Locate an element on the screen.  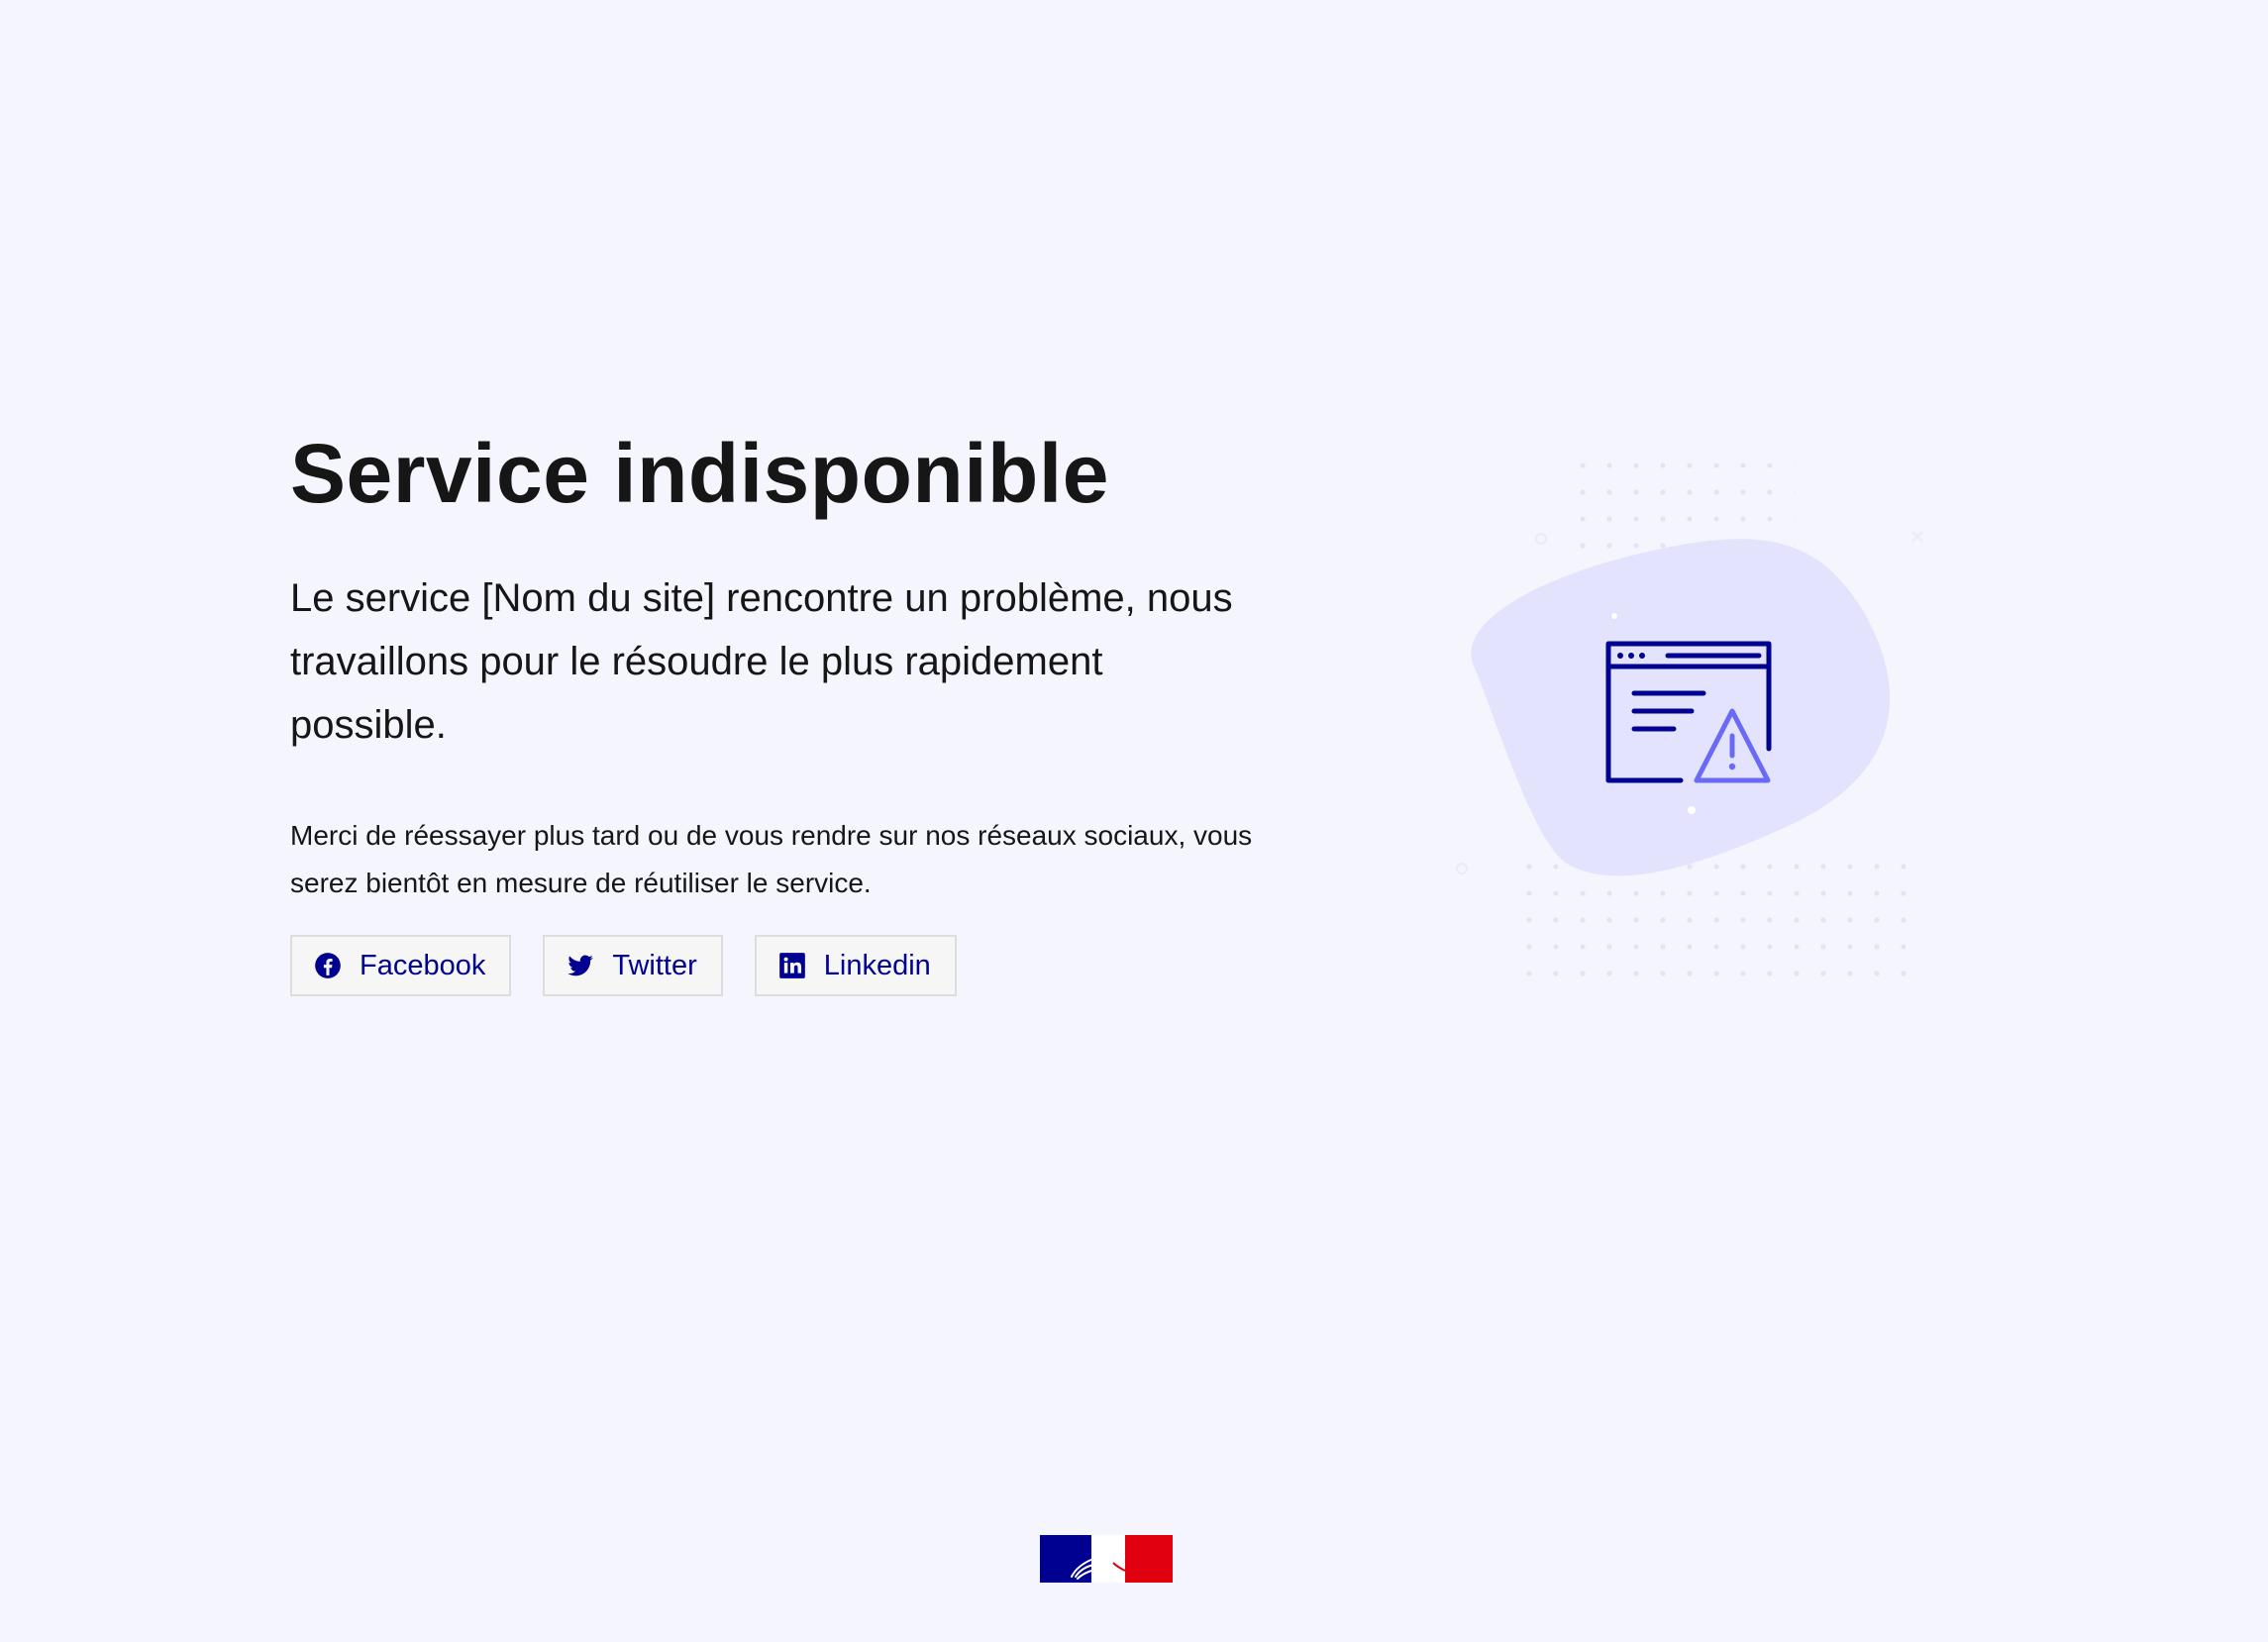
twitter-icon is located at coordinates (580, 965).